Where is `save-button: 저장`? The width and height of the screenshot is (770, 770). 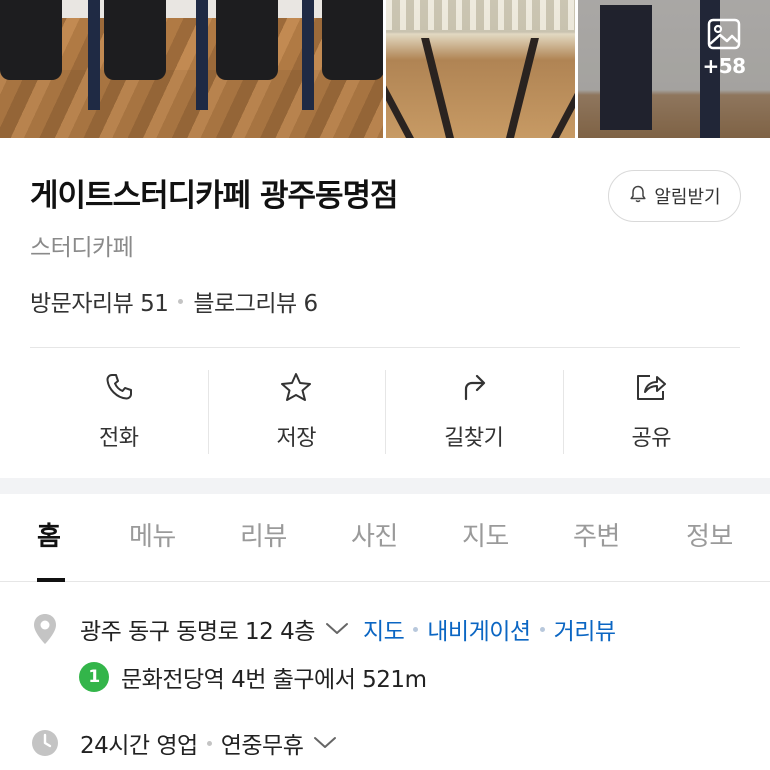
save-button: 저장 is located at coordinates (296, 412).